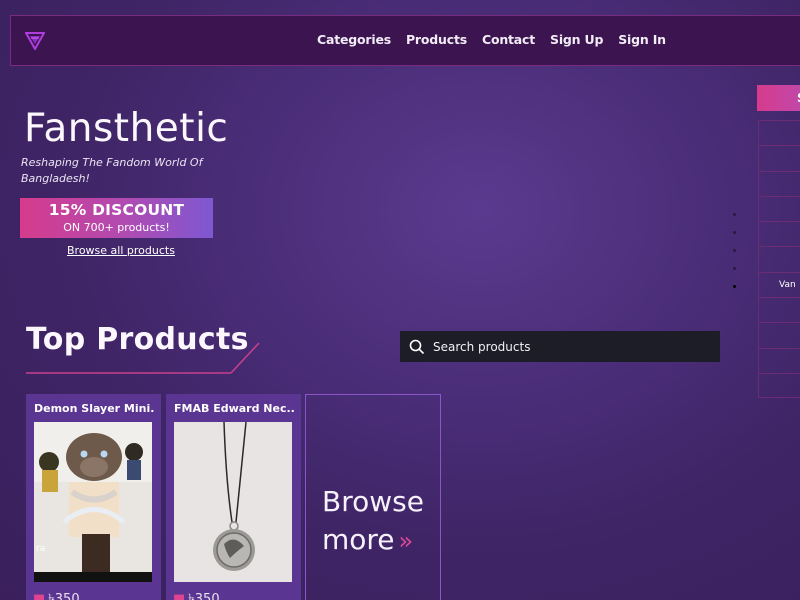  Describe the element at coordinates (121, 250) in the screenshot. I see `browse-all-link: Browse all products` at that location.